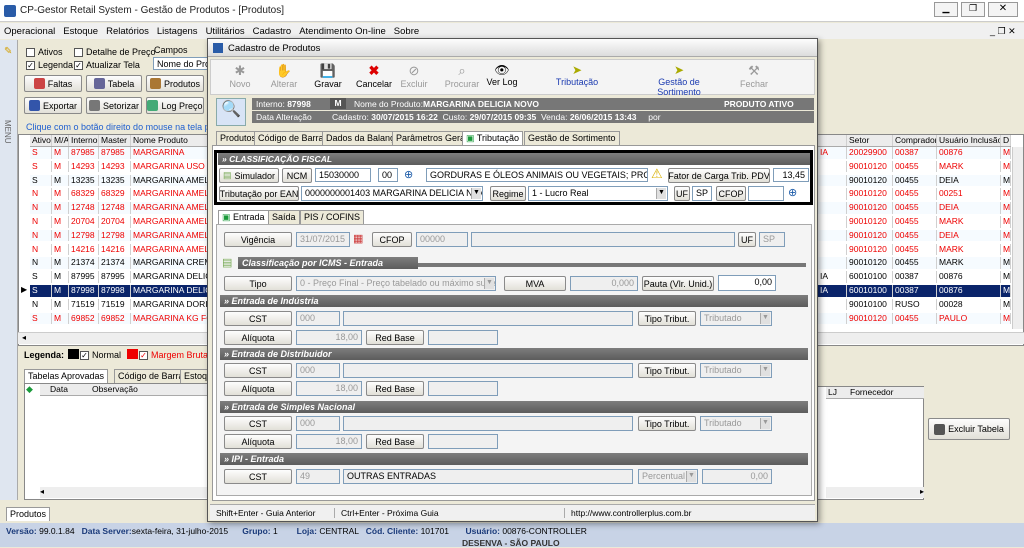  I want to click on distribuidor-aliq-field: 18,00, so click(329, 388).